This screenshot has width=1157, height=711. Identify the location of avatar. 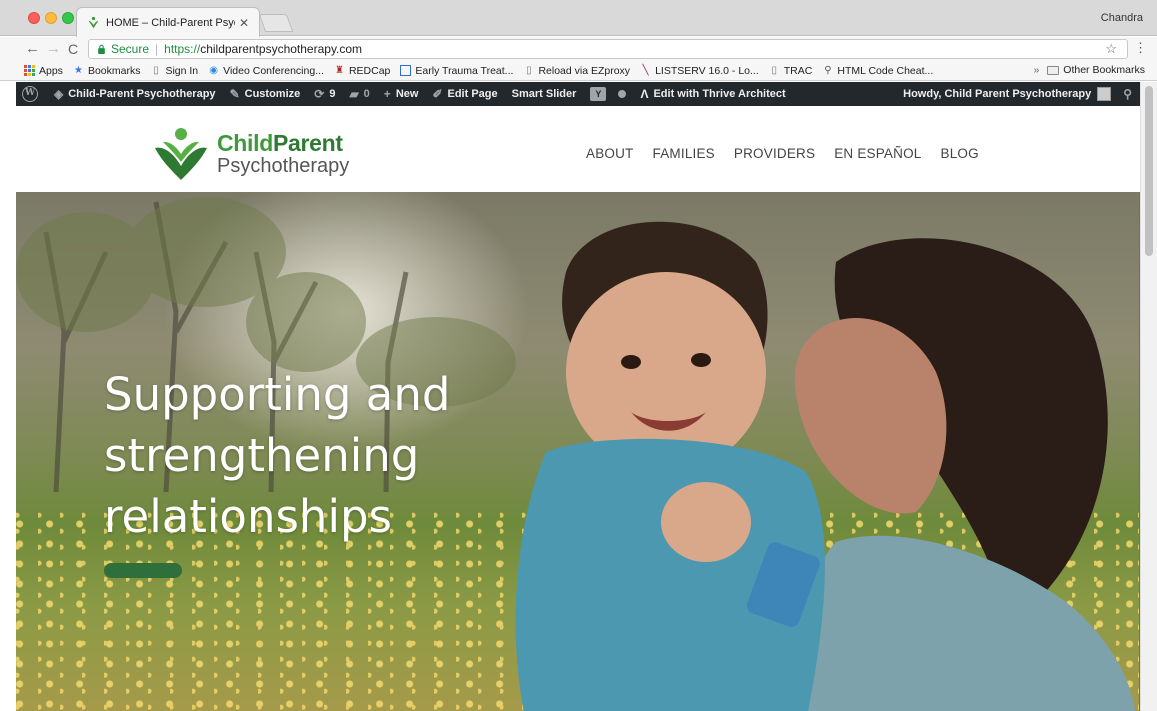
(1104, 94).